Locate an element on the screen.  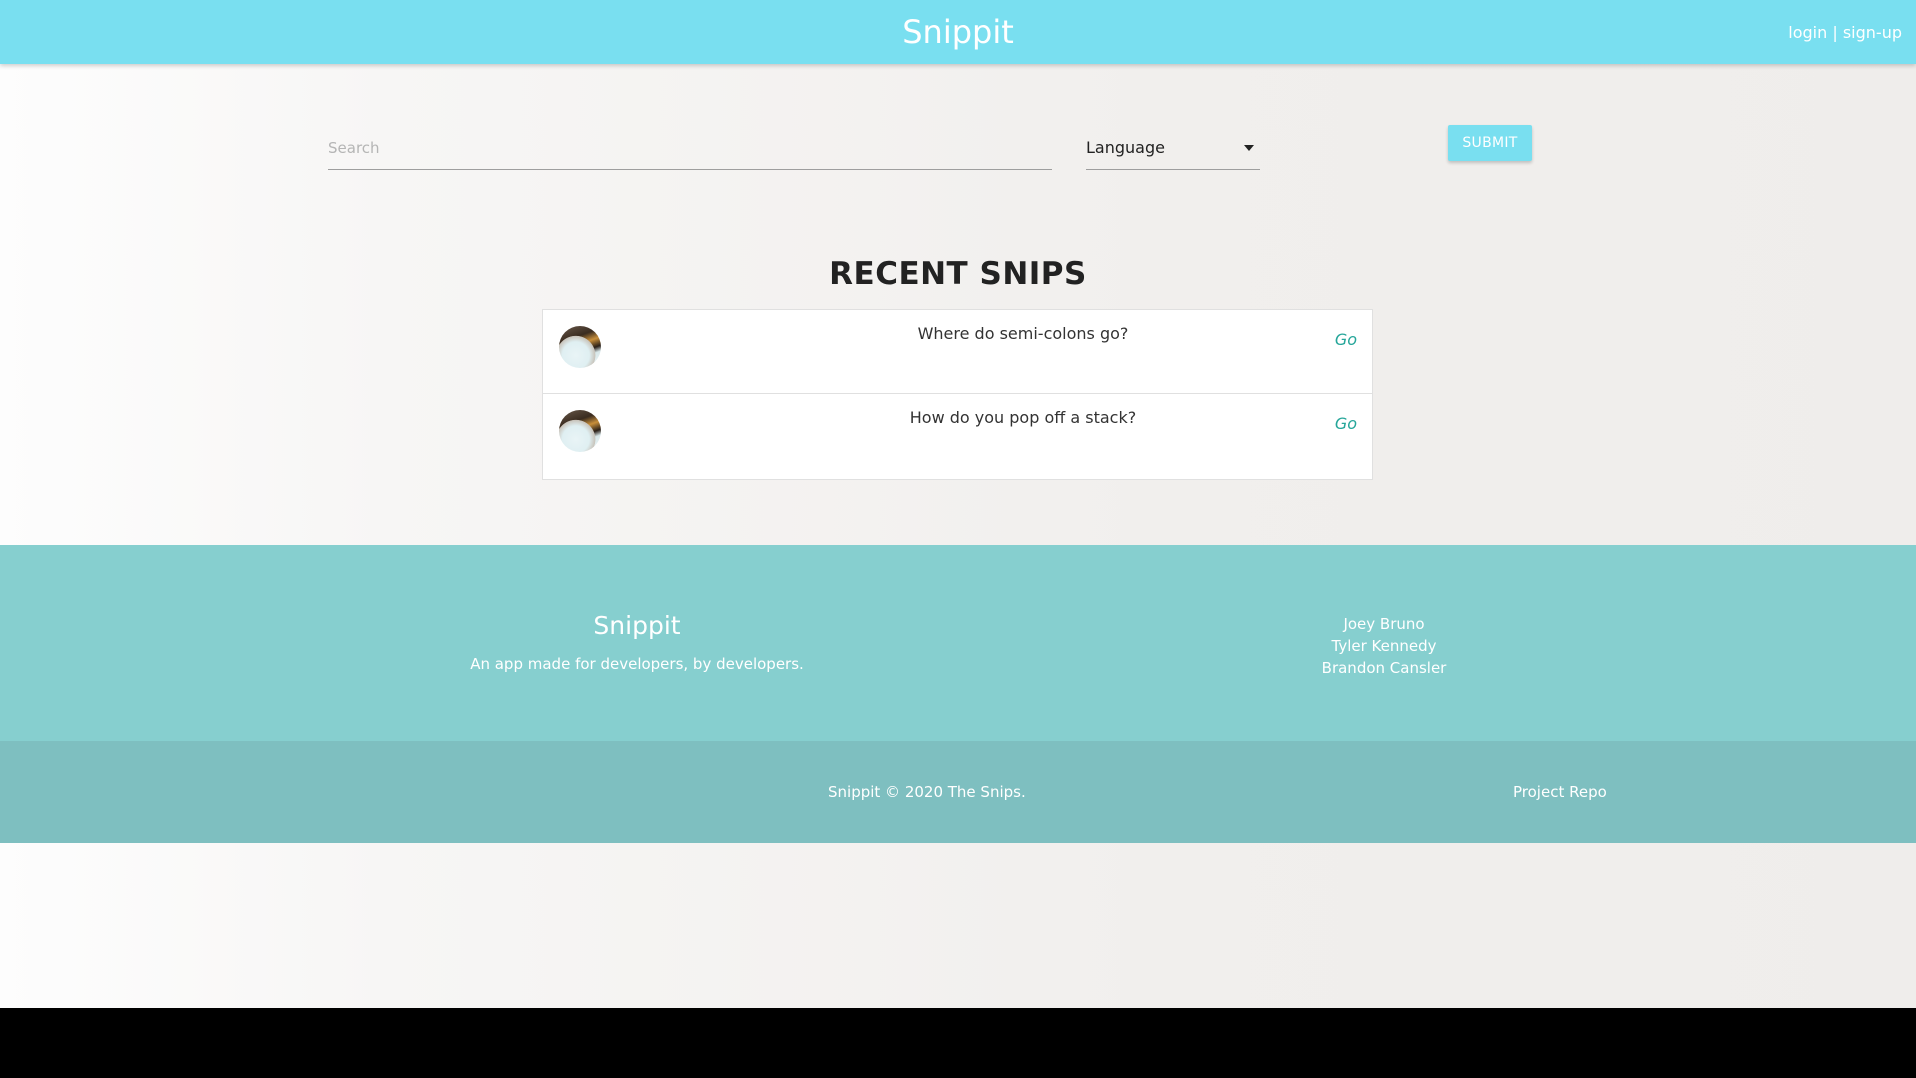
search-field is located at coordinates (690, 149).